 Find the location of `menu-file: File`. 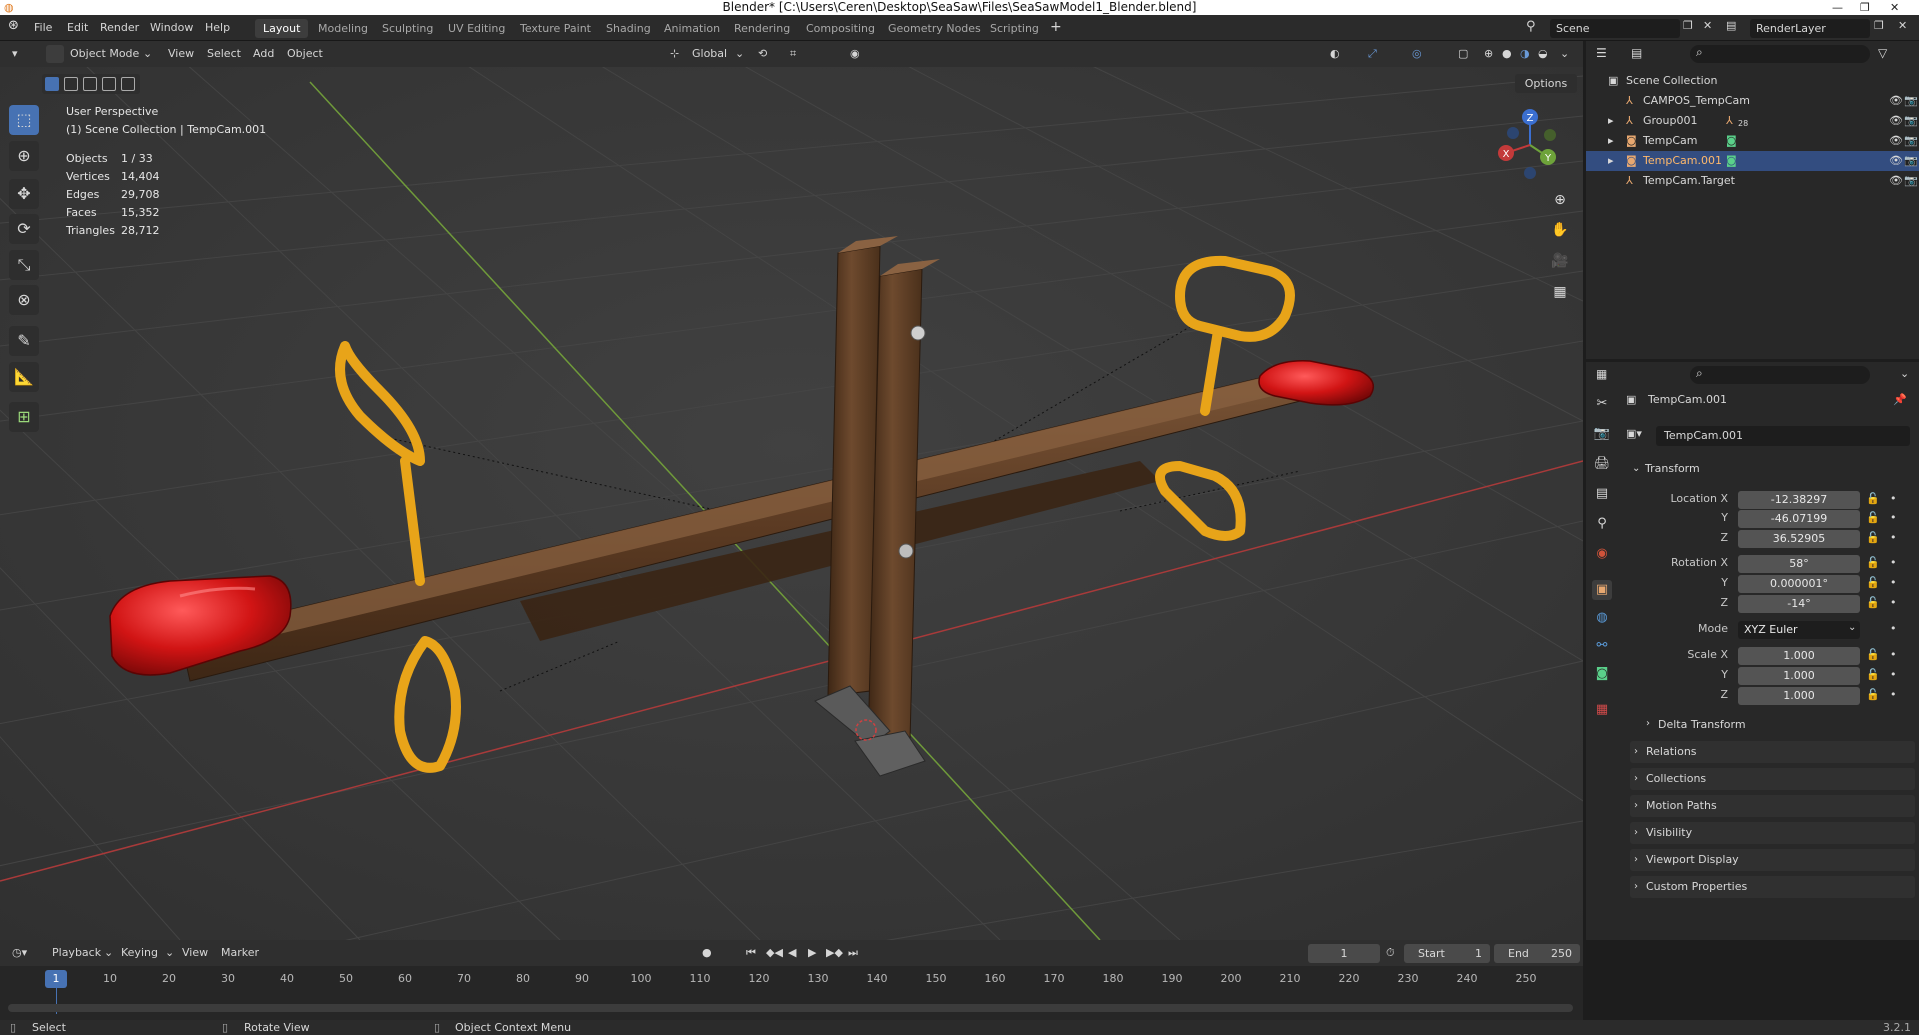

menu-file: File is located at coordinates (43, 27).